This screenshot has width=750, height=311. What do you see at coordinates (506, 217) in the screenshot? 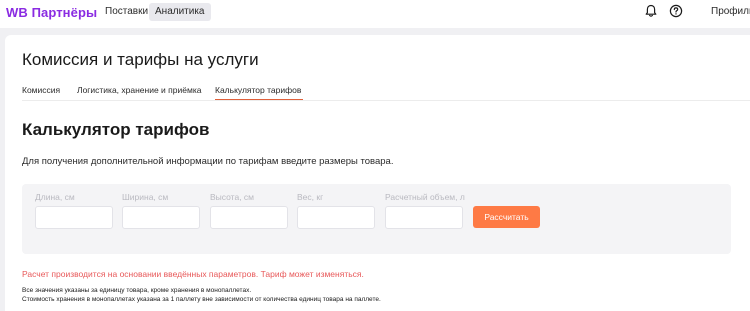
I see `calculate-button: Рассчитать` at bounding box center [506, 217].